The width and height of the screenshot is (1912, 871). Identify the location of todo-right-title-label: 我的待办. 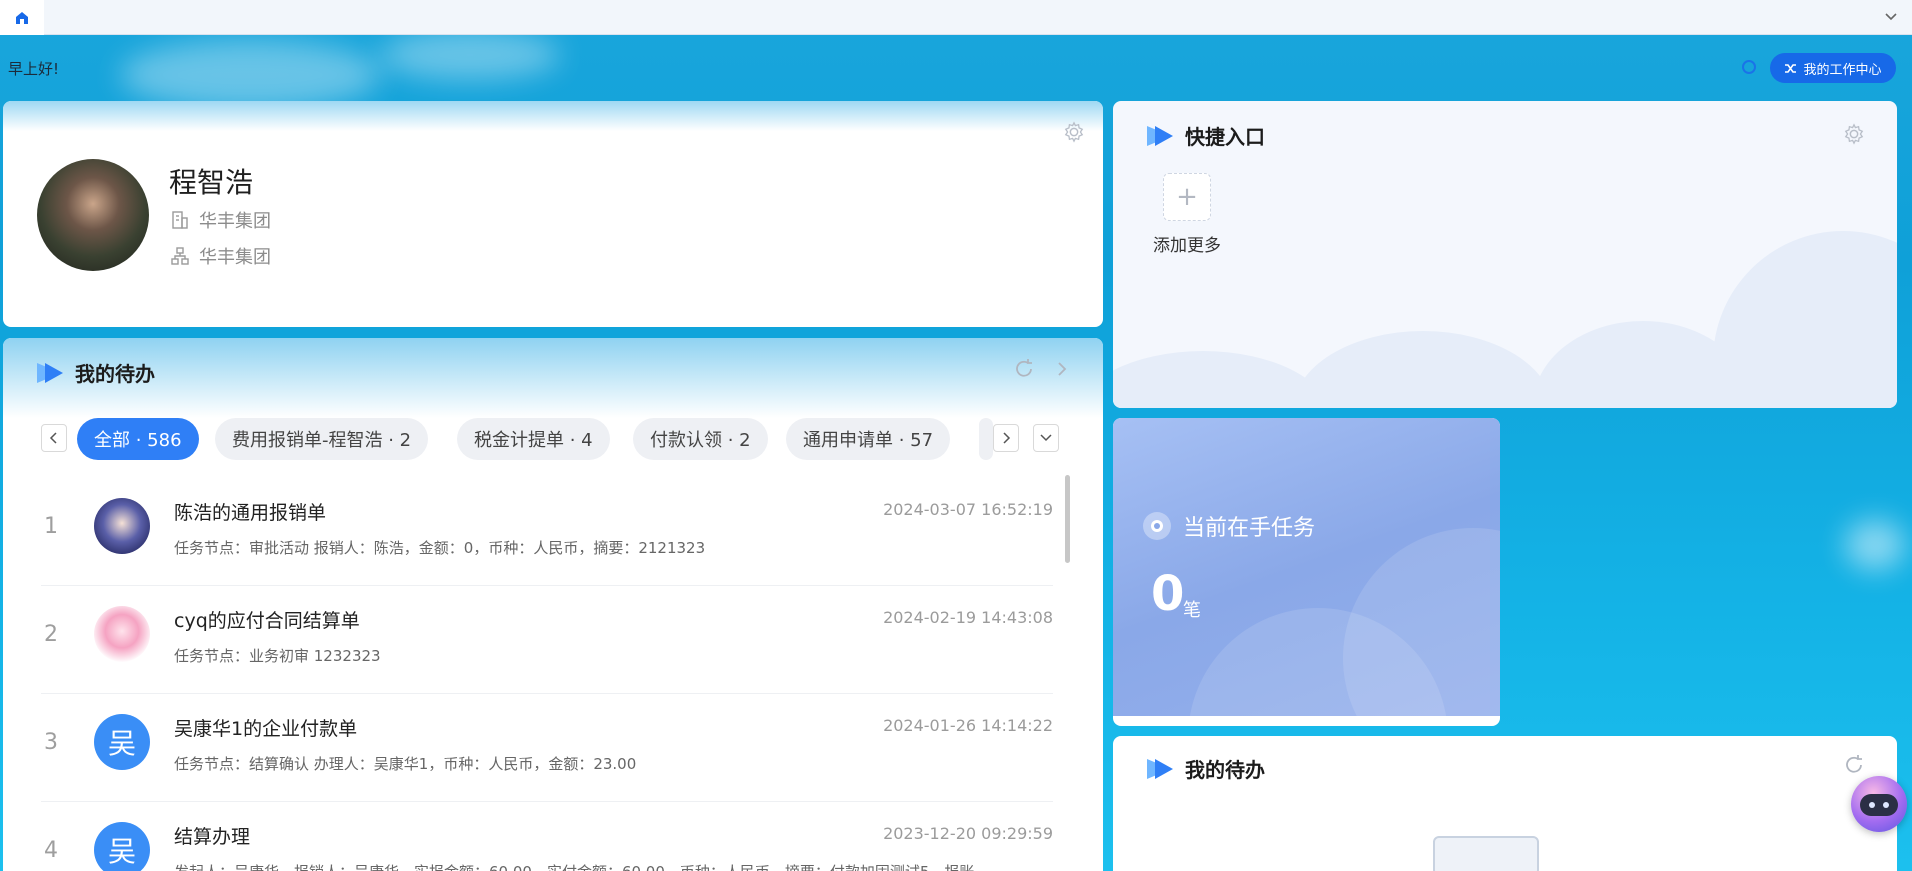
(1225, 770).